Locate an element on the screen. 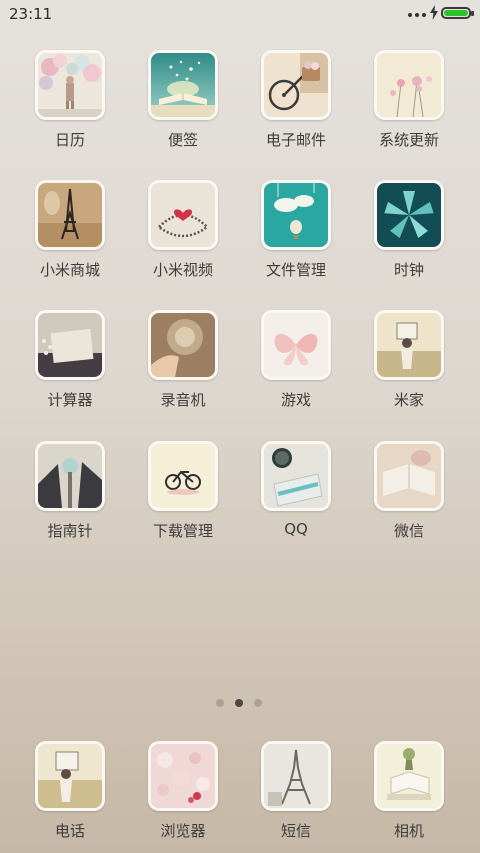  app-label: 录音机 is located at coordinates (183, 400).